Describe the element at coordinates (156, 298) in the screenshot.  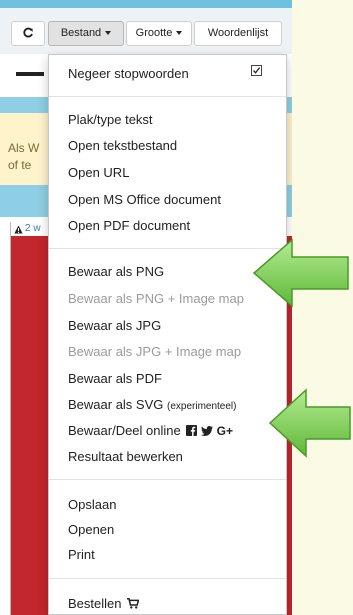
I see `menu-item-bewaar-png-imagemap: Bewaar als PNG + Image map` at that location.